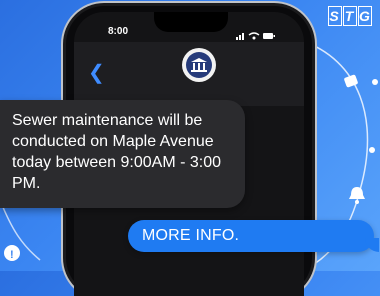  I want to click on phone-notch, so click(191, 22).